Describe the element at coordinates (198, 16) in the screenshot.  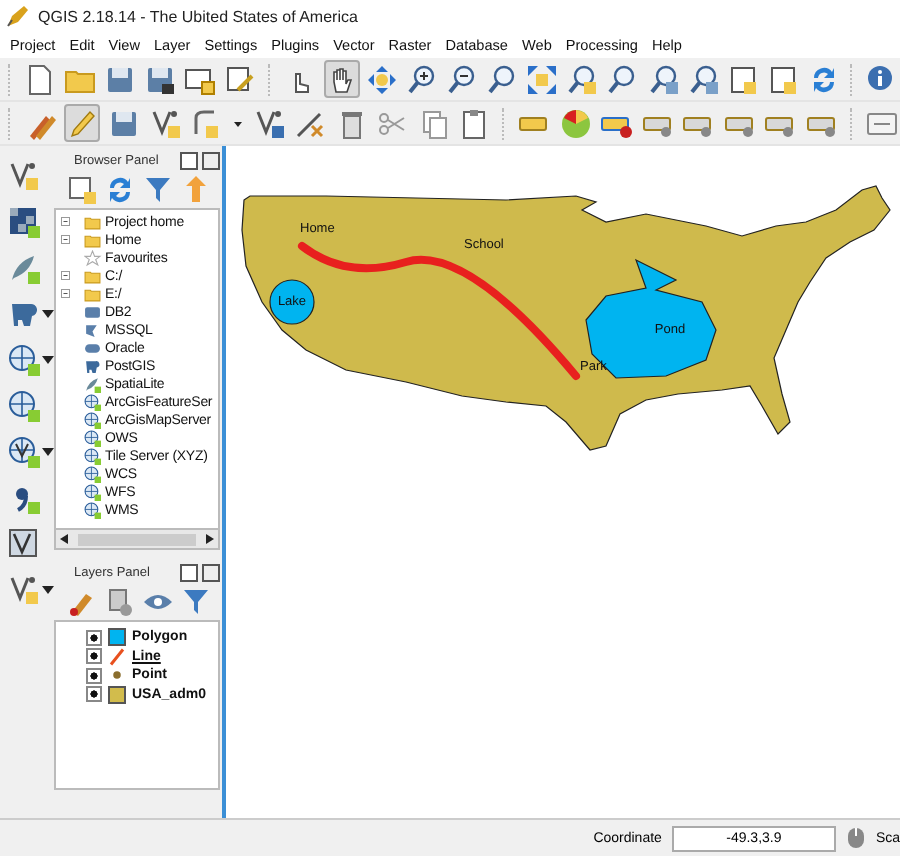
I see `window-title: QGIS 2.18.14 - The Ubited States of America` at that location.